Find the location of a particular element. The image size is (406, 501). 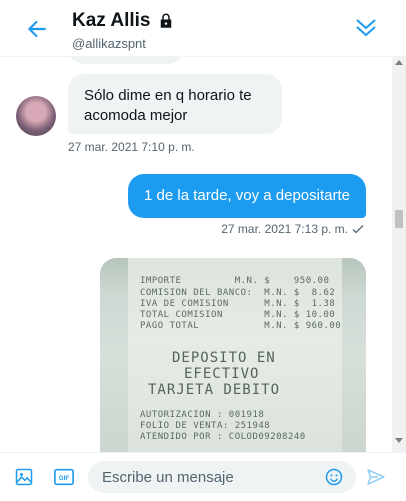

message-text: 1 de la tarde, voy a depositarte is located at coordinates (247, 195).